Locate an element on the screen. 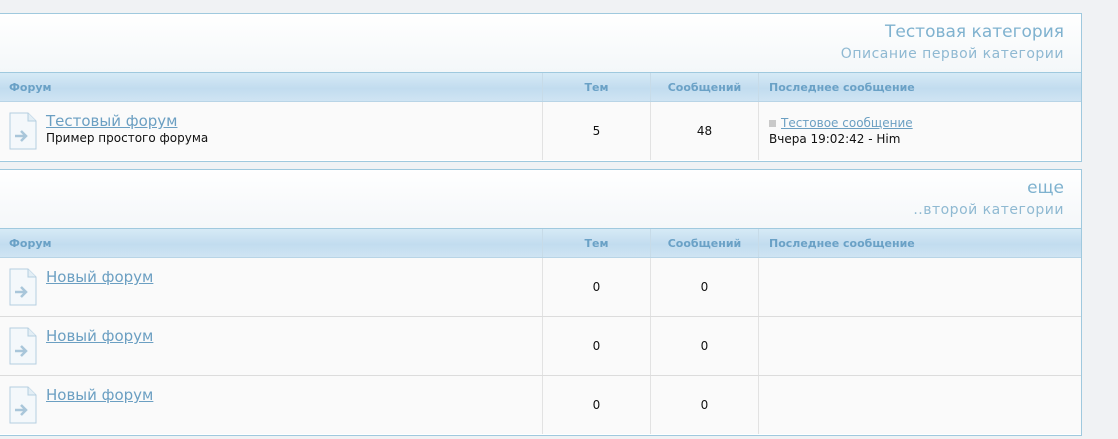 The width and height of the screenshot is (1118, 439). forum-cell: Тестовый форум Пример простого форума is located at coordinates (271, 131).